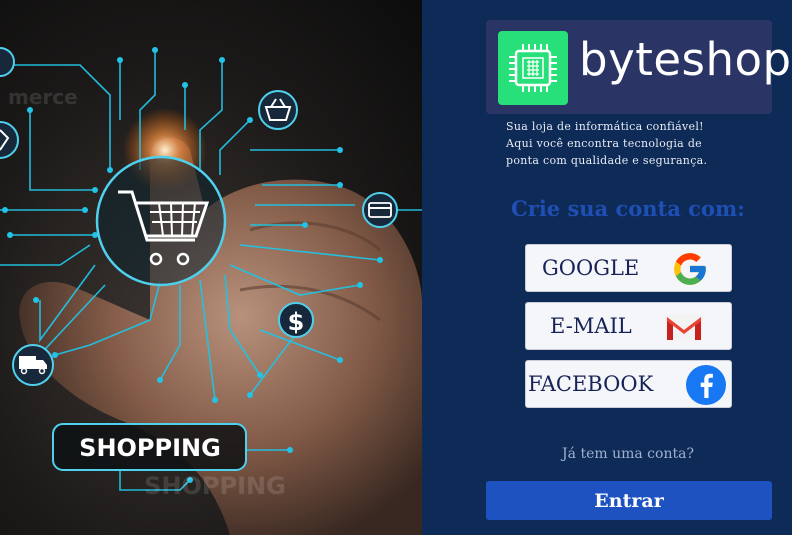  I want to click on login-button: Entrar, so click(629, 500).